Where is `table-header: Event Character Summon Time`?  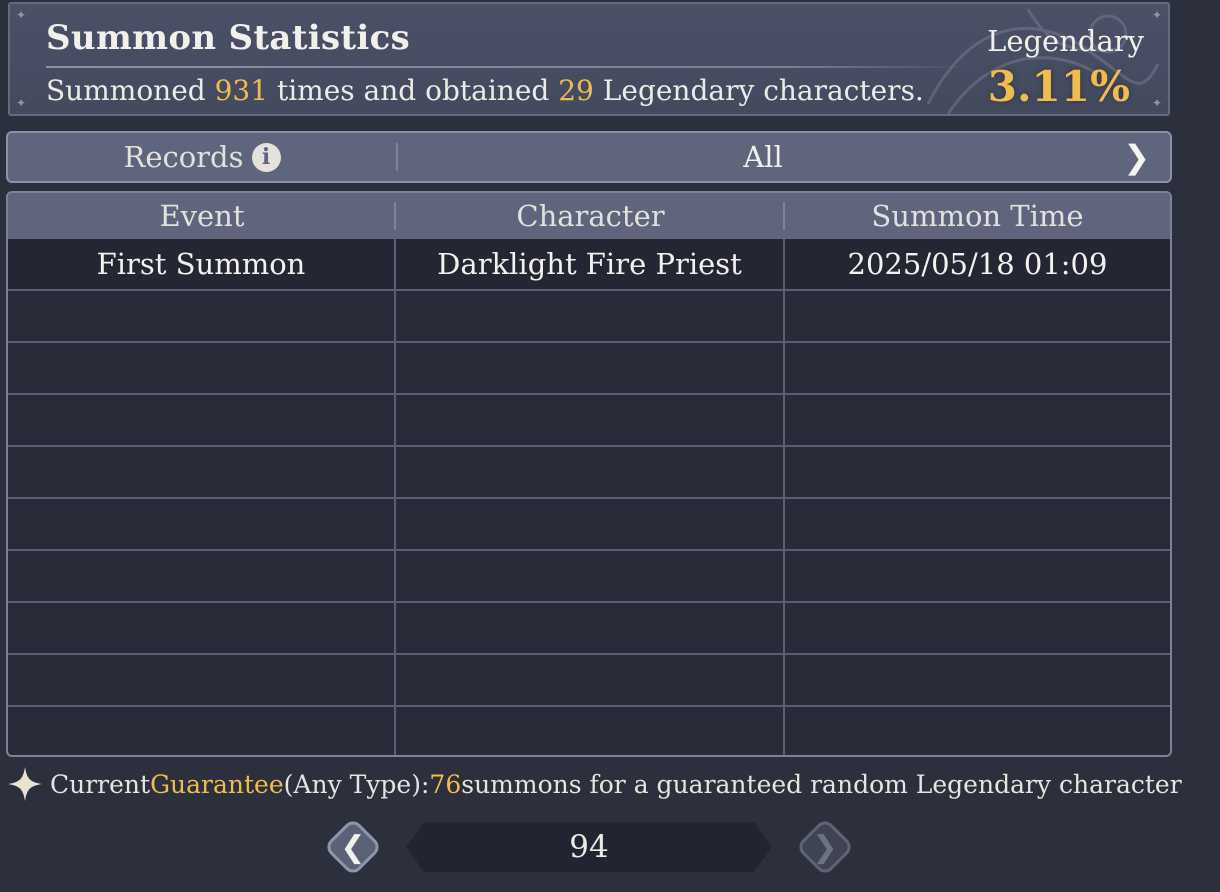 table-header: Event Character Summon Time is located at coordinates (589, 216).